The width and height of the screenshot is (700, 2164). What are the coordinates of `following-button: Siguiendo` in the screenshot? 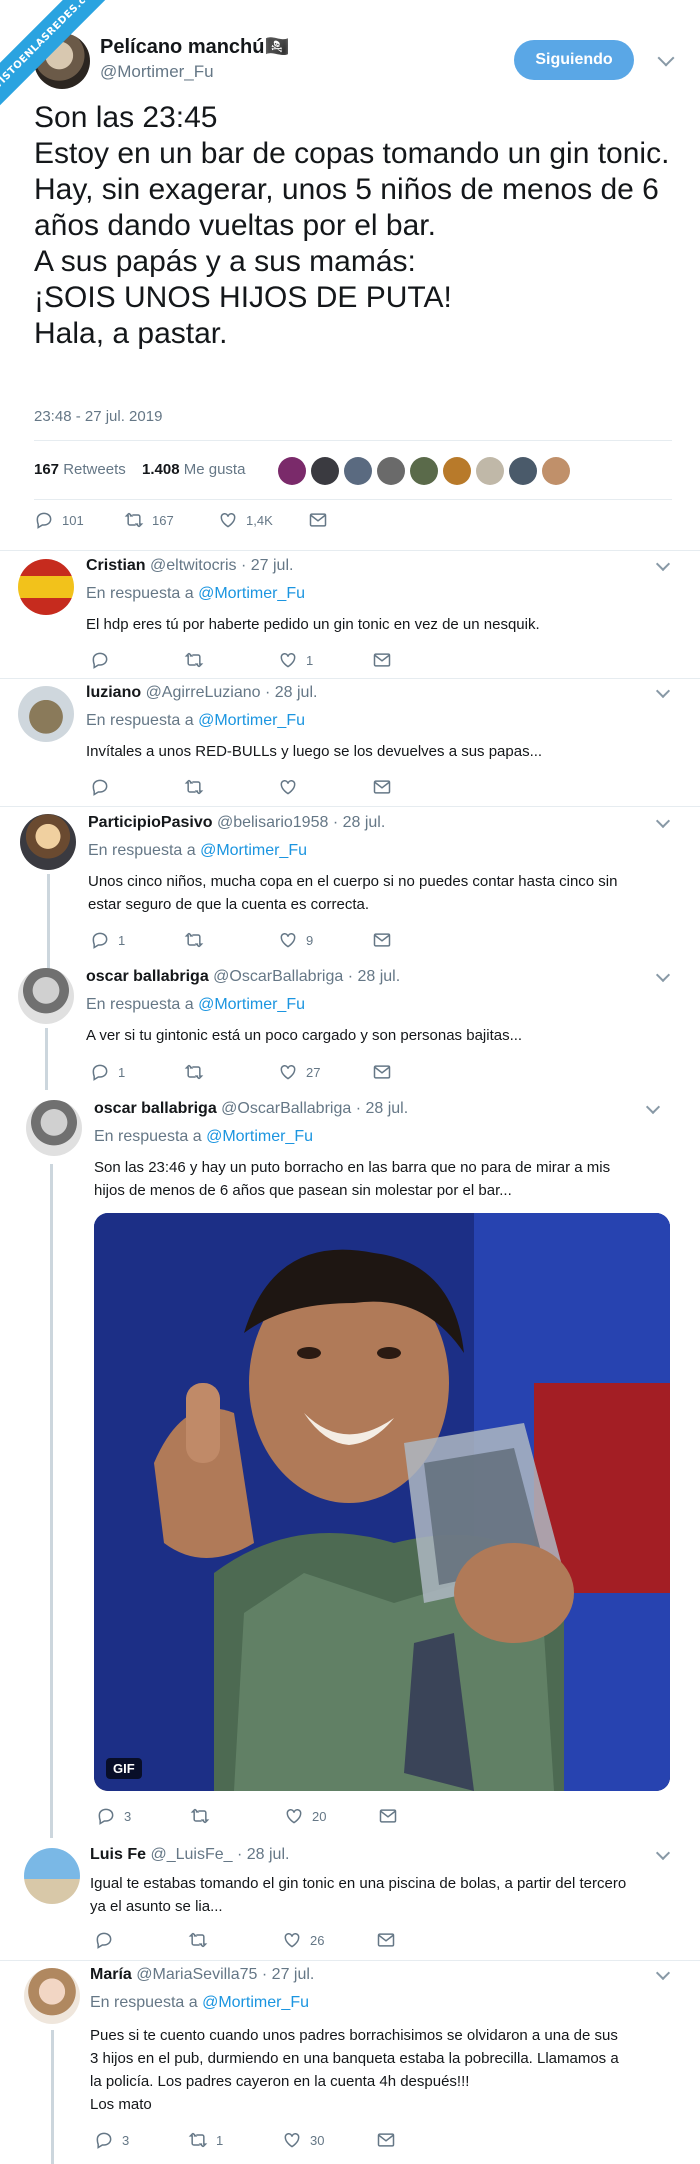 It's located at (574, 60).